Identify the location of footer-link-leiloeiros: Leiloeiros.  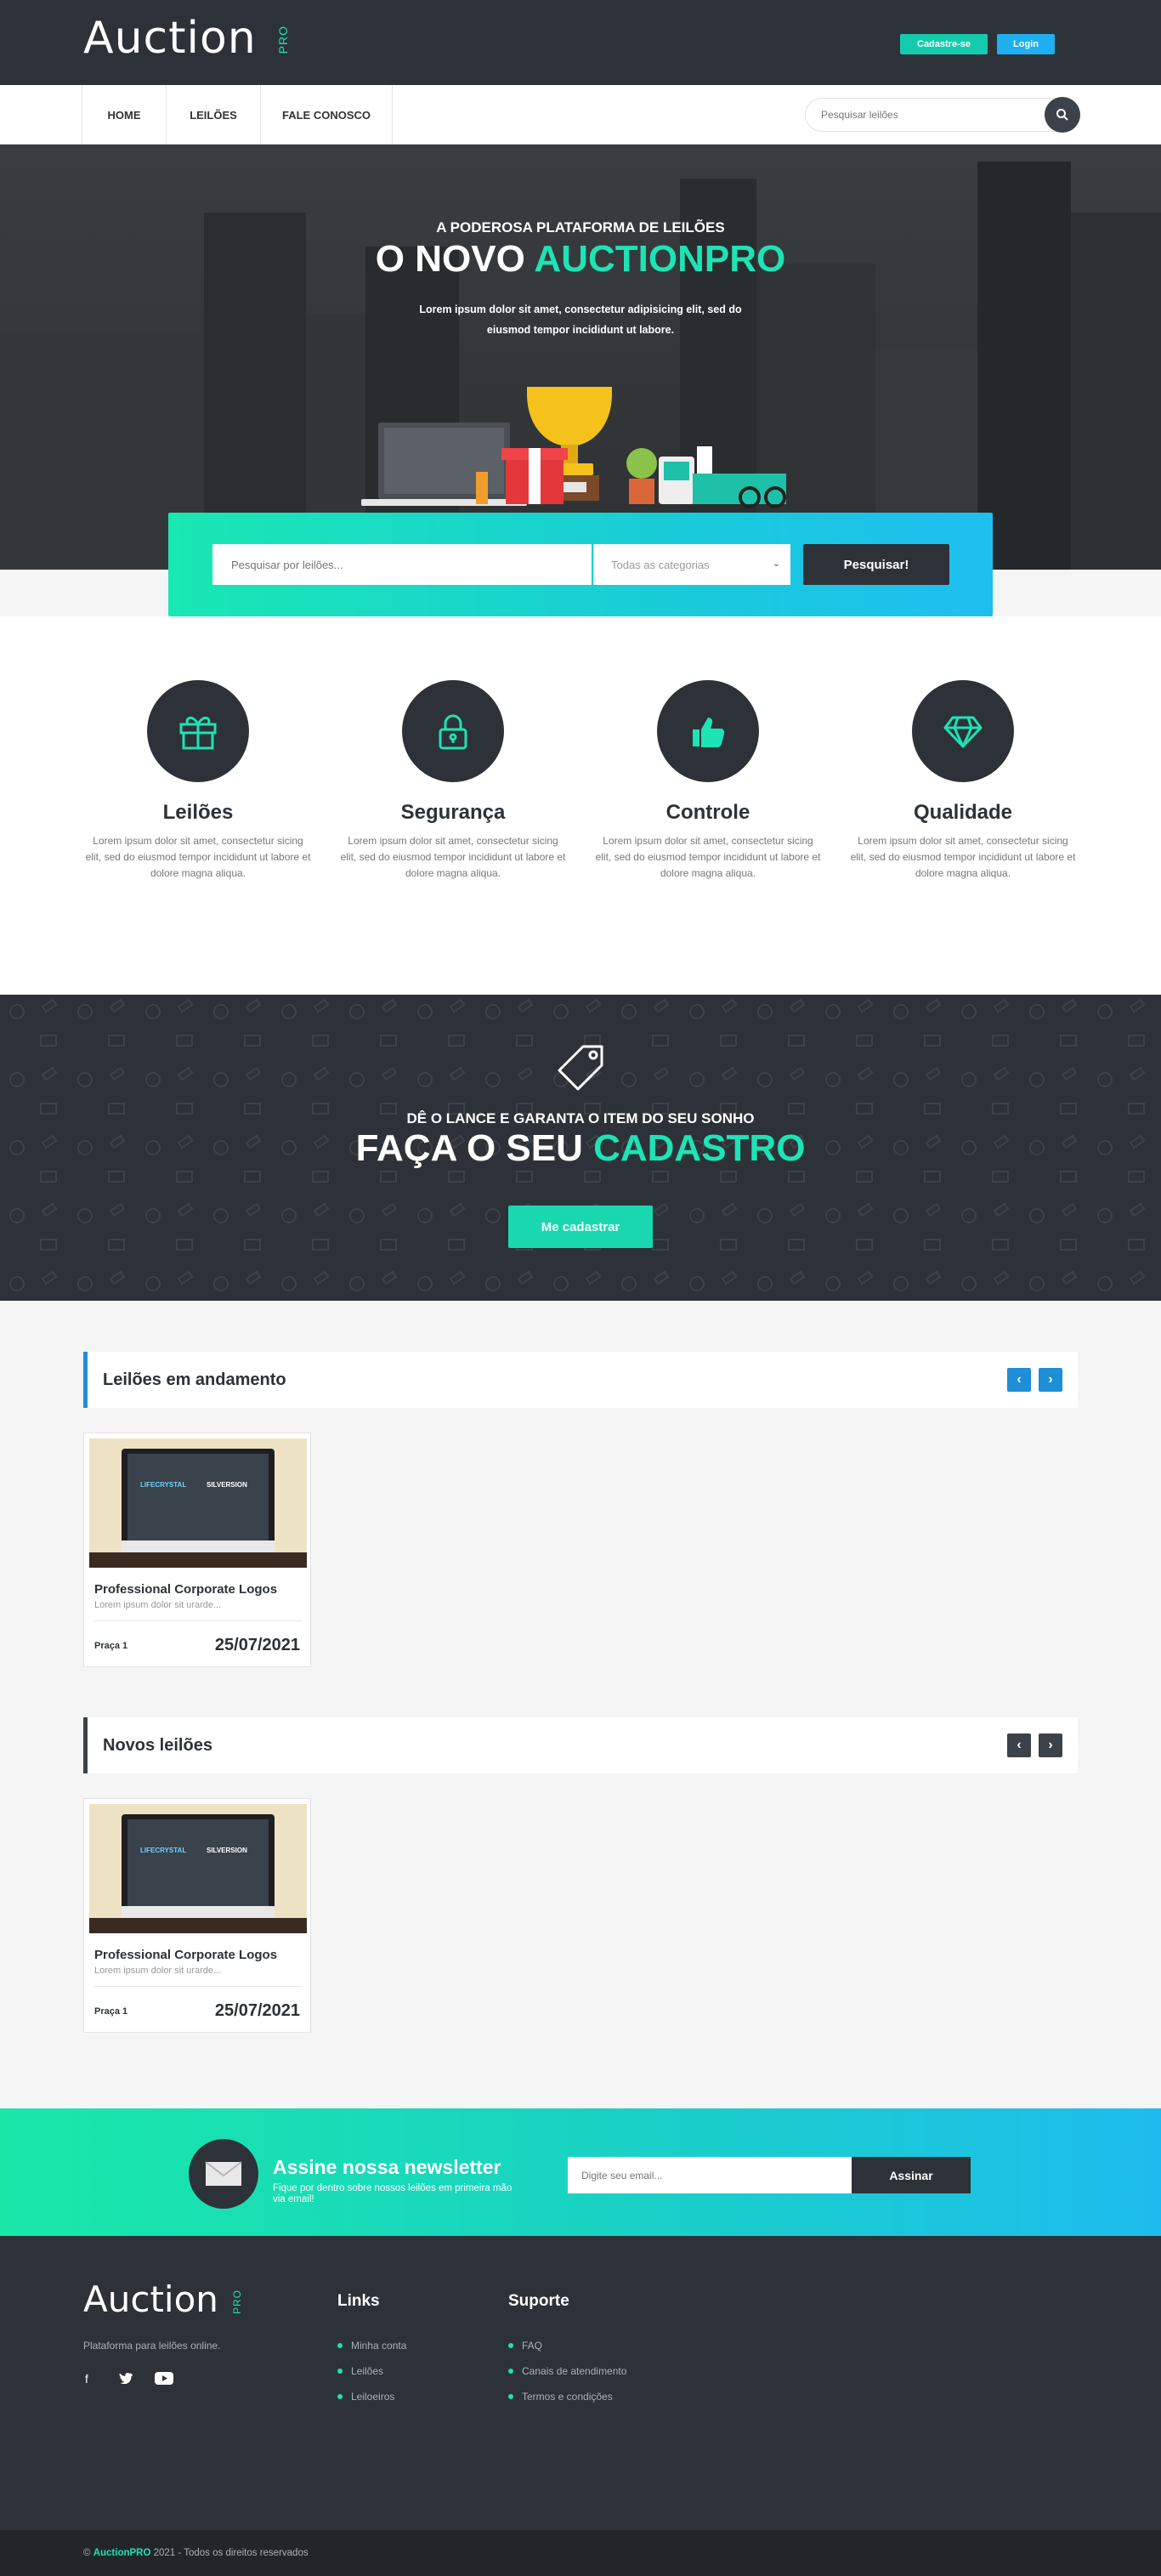
(365, 2397).